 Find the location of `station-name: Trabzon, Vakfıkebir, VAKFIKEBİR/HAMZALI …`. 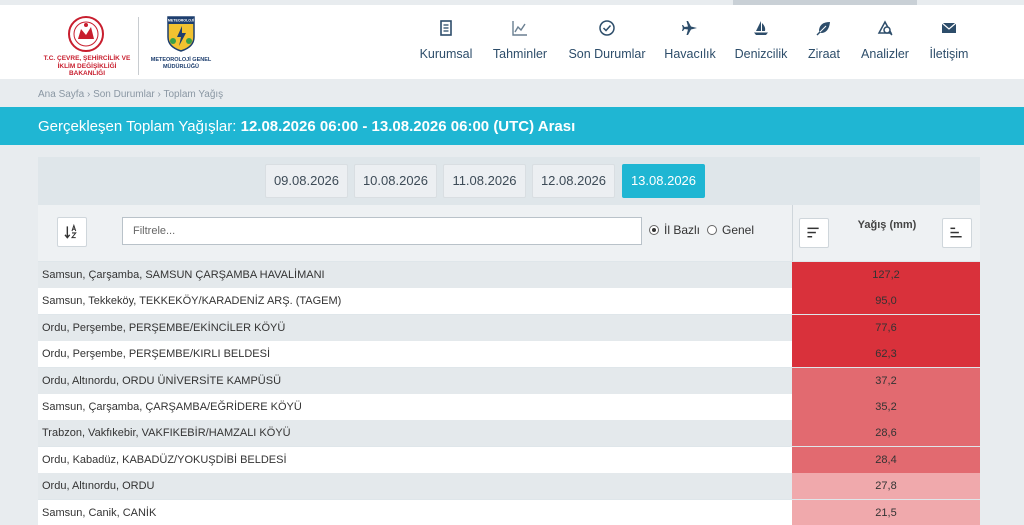

station-name: Trabzon, Vakfıkebir, VAKFIKEBİR/HAMZALI … is located at coordinates (166, 433).